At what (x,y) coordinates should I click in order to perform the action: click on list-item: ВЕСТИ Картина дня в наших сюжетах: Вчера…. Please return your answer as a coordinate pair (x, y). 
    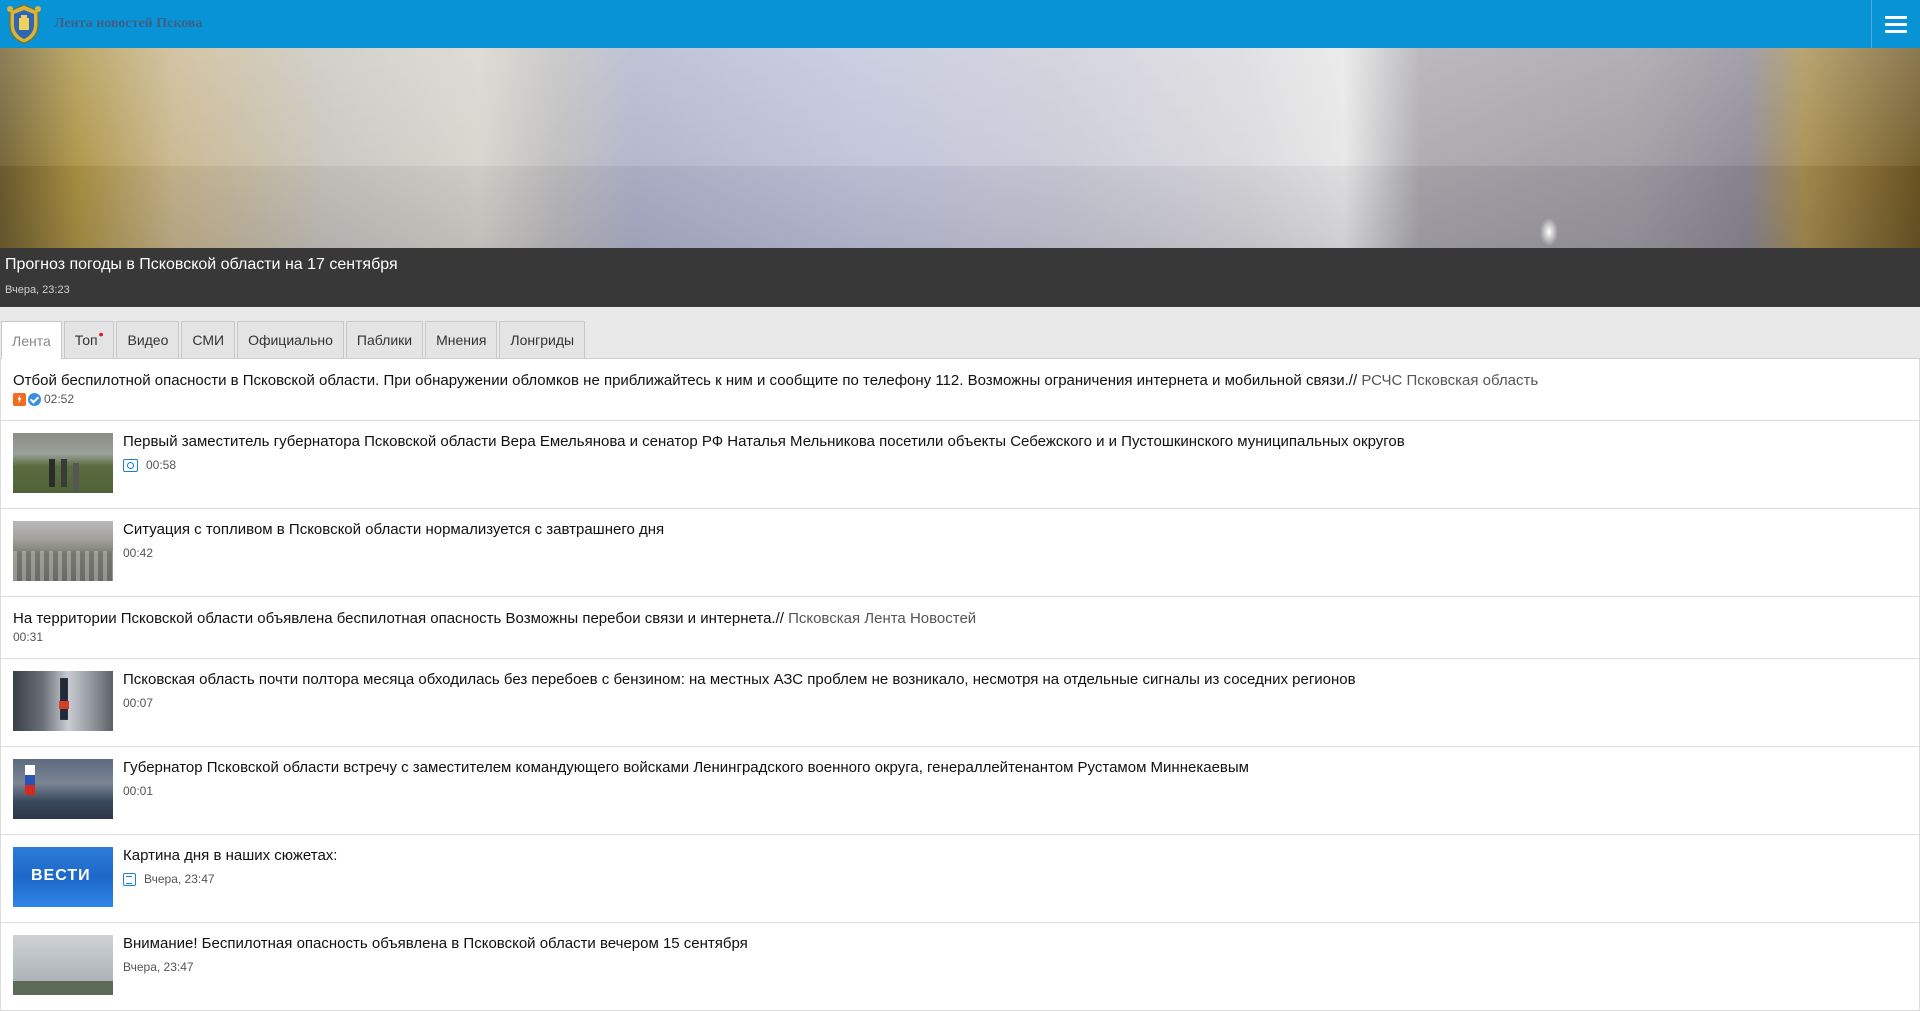
    Looking at the image, I should click on (960, 879).